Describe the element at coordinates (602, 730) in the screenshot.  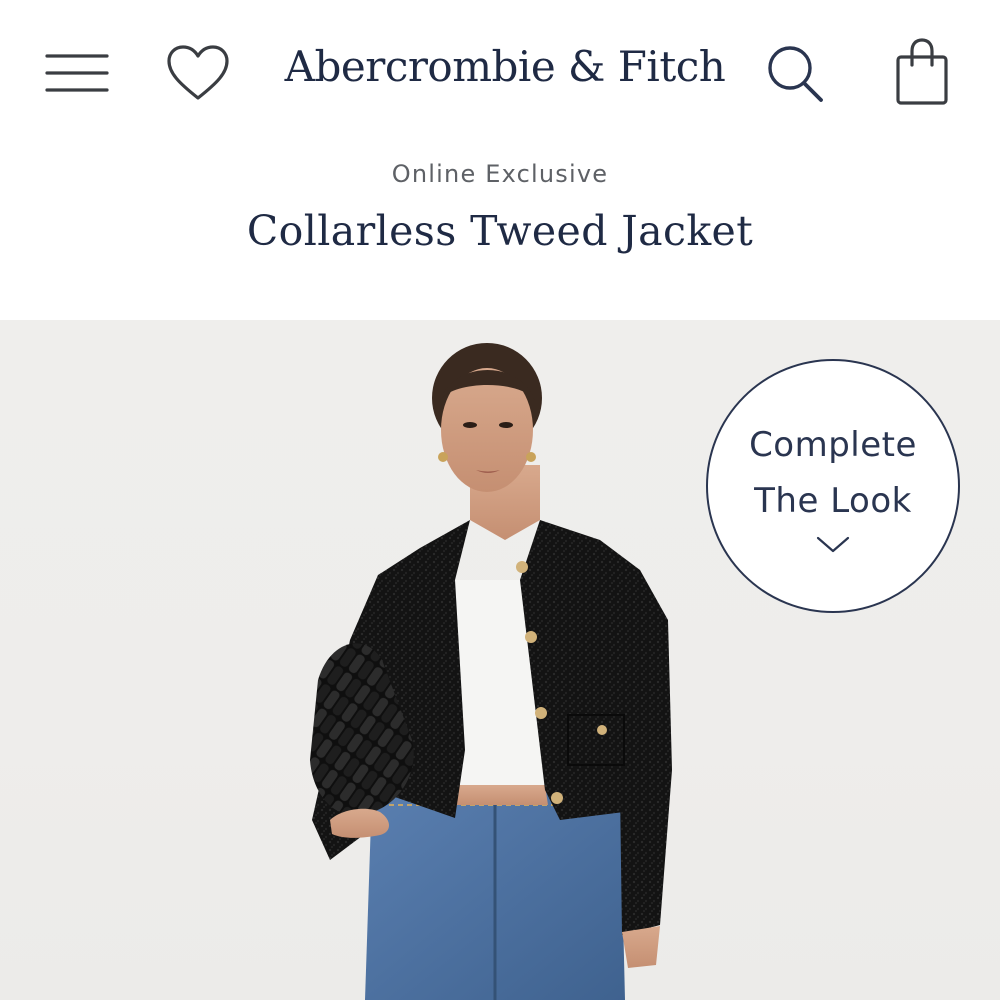
I see `pocket-button` at that location.